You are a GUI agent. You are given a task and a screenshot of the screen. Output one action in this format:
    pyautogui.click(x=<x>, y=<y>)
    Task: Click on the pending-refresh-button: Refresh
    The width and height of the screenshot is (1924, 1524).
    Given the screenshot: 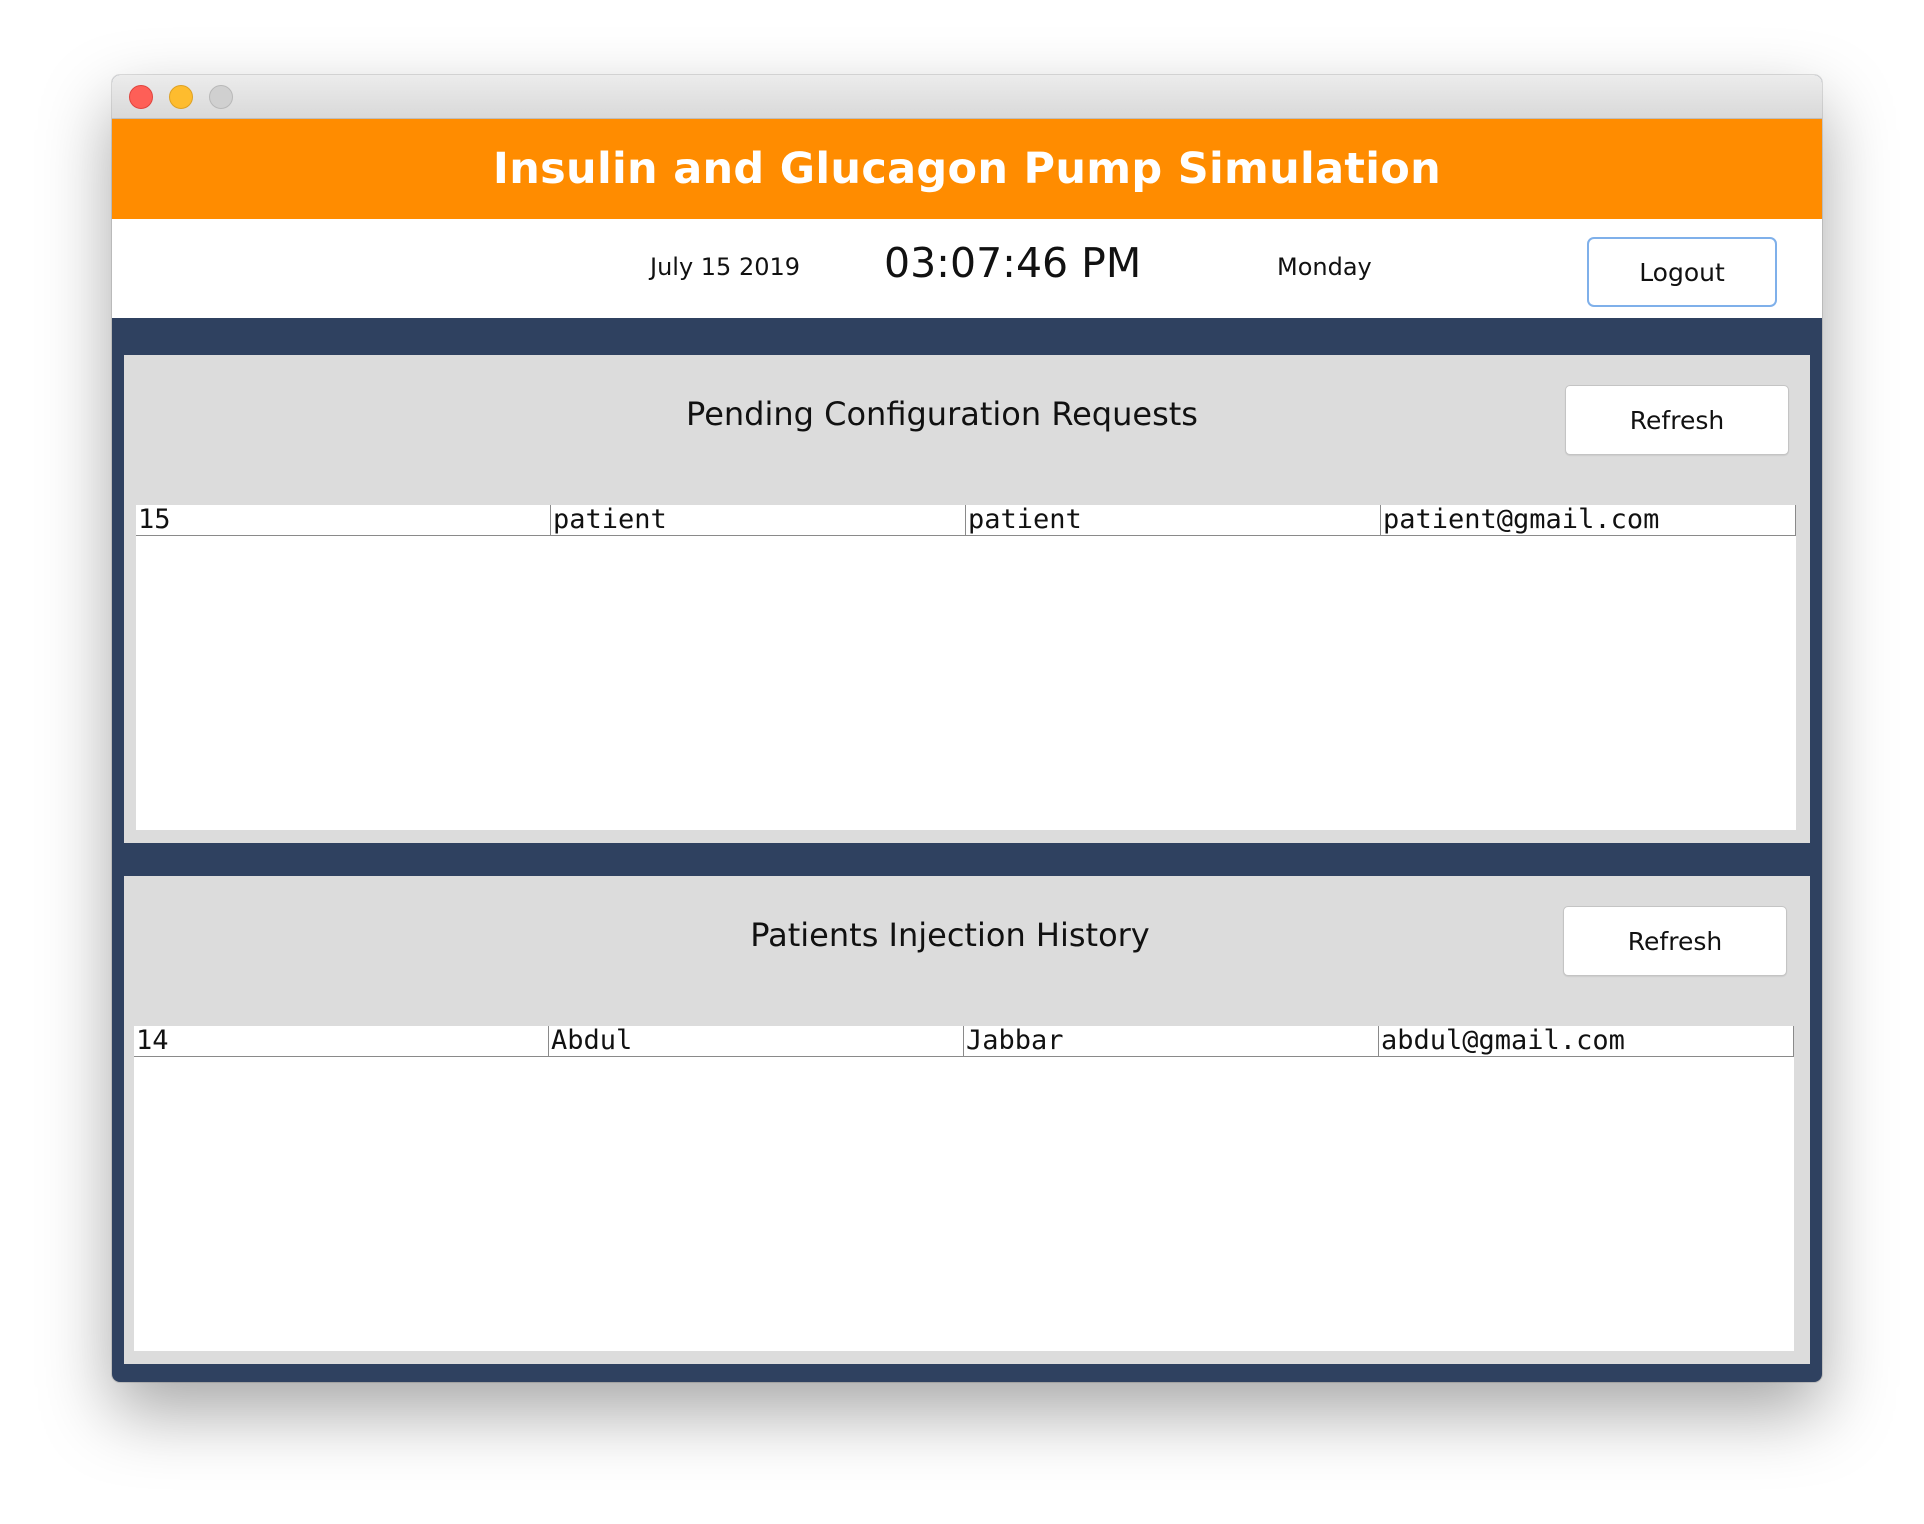 What is the action you would take?
    pyautogui.click(x=1677, y=420)
    